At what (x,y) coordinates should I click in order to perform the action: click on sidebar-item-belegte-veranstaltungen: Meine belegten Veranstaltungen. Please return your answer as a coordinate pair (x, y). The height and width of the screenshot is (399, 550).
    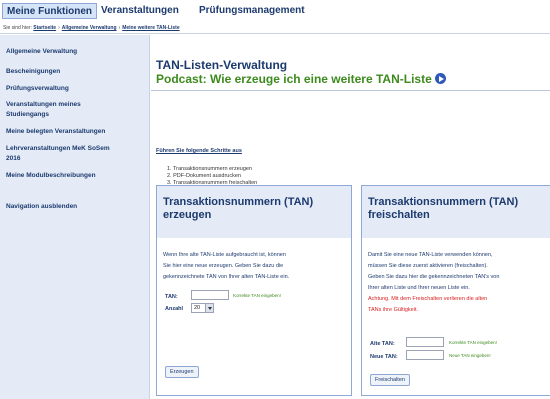
    Looking at the image, I should click on (76, 131).